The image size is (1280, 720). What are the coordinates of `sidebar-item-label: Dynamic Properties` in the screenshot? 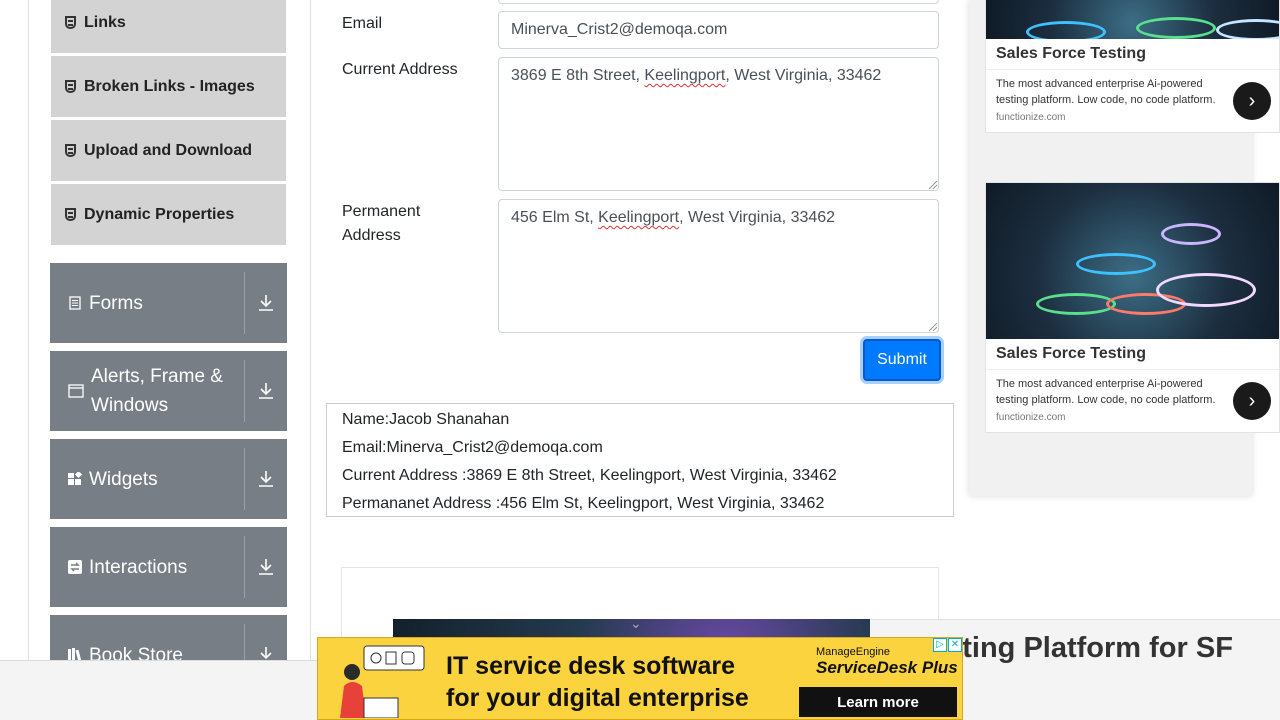 It's located at (159, 214).